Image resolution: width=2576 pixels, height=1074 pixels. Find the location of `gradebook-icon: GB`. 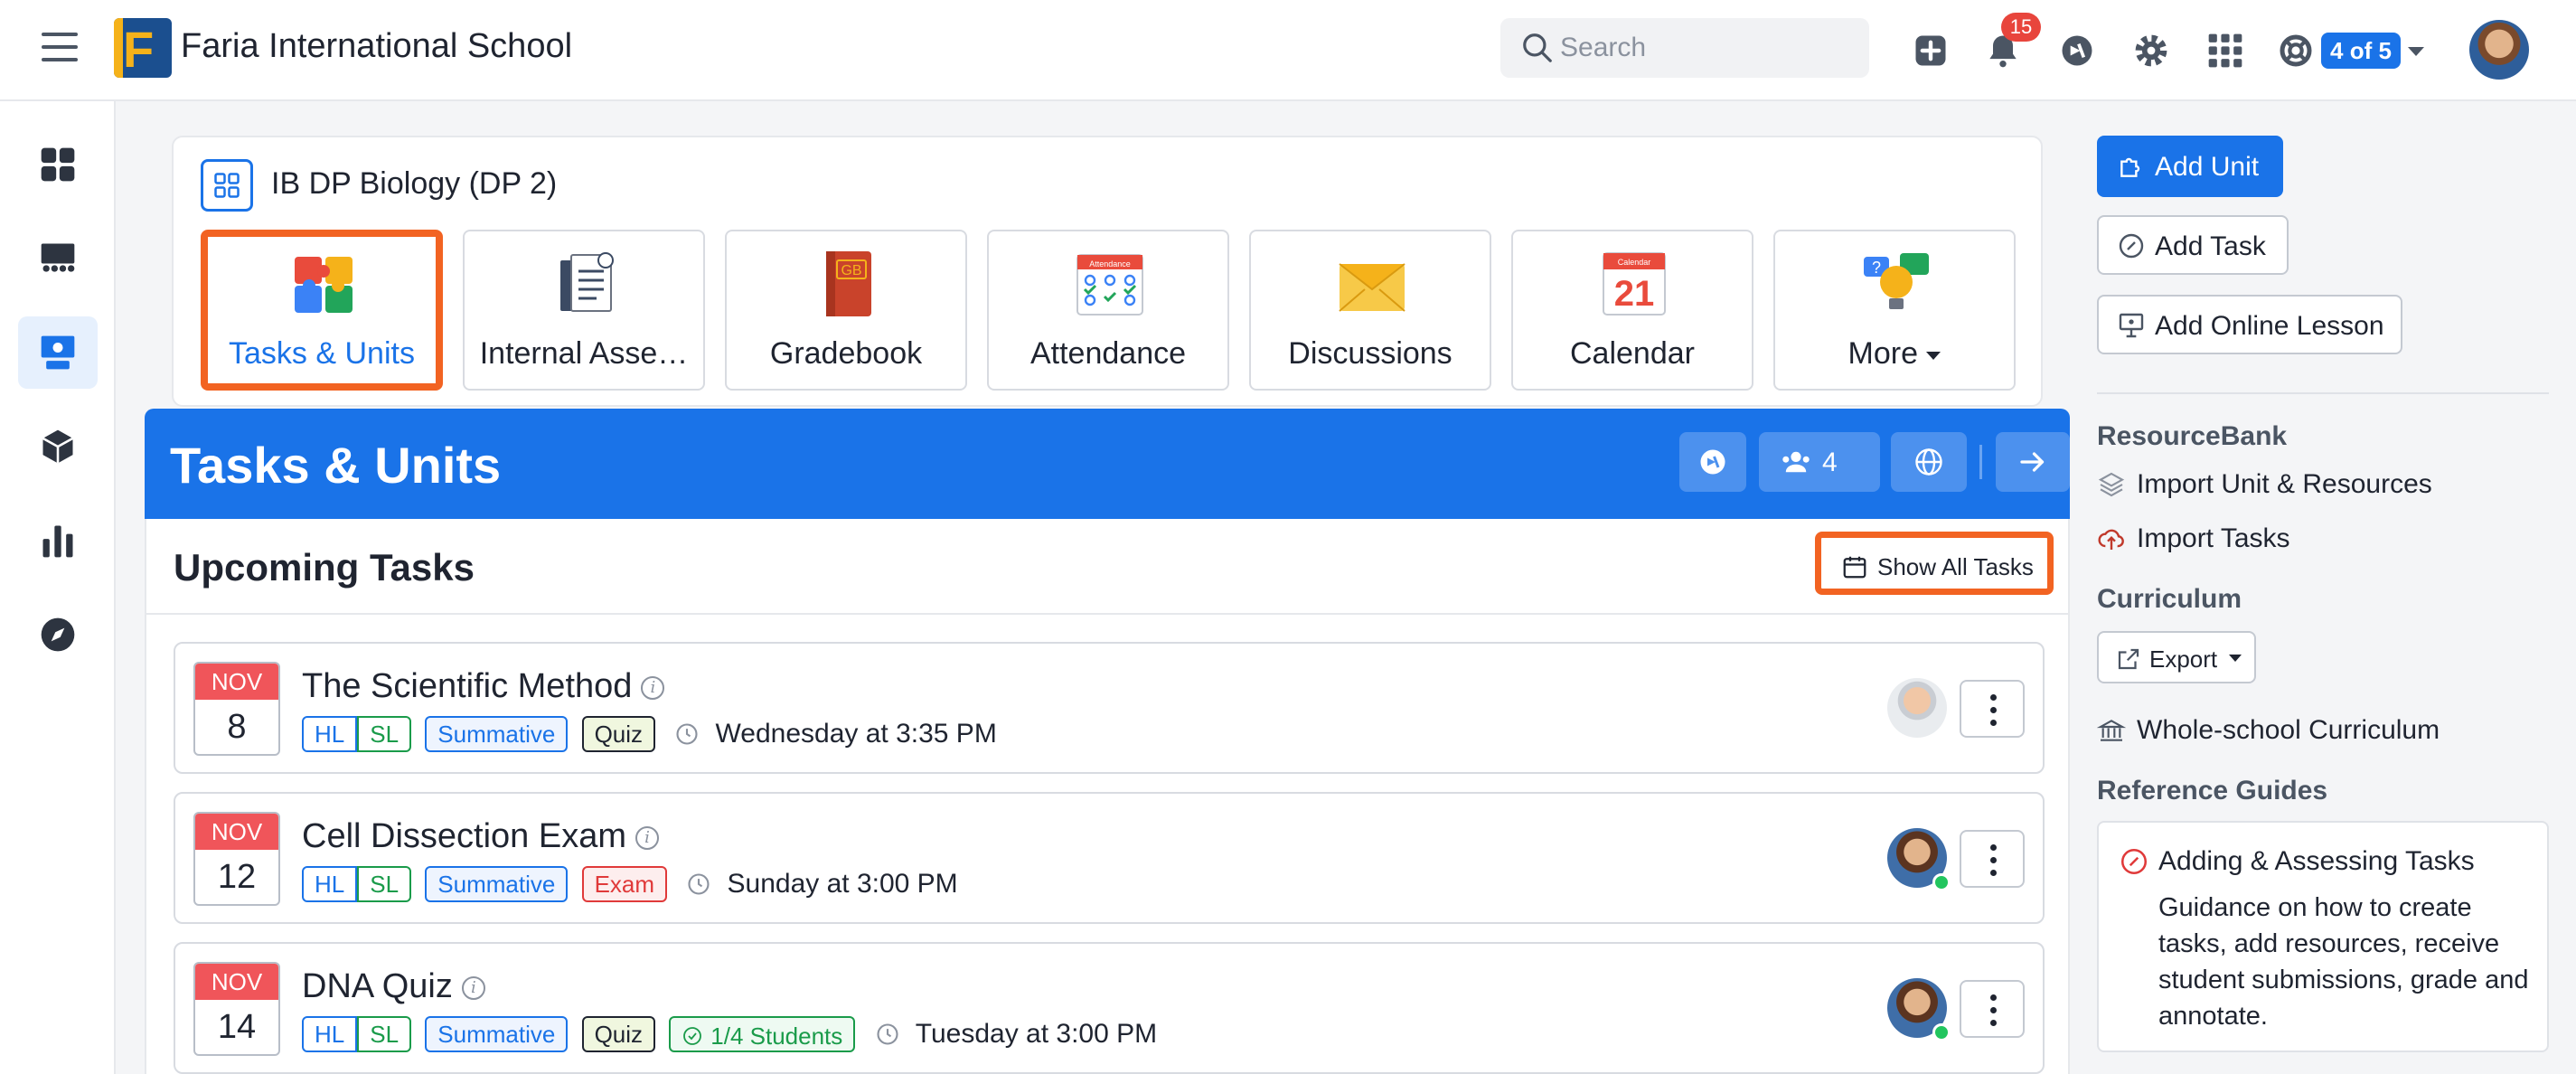

gradebook-icon: GB is located at coordinates (849, 283).